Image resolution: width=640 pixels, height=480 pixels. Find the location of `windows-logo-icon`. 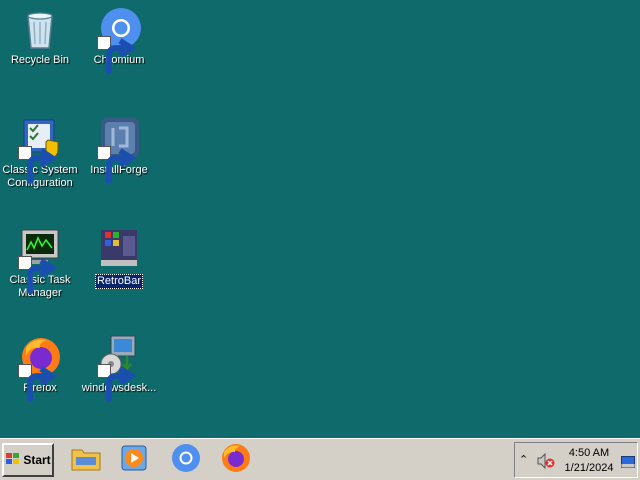

windows-logo-icon is located at coordinates (13, 460).